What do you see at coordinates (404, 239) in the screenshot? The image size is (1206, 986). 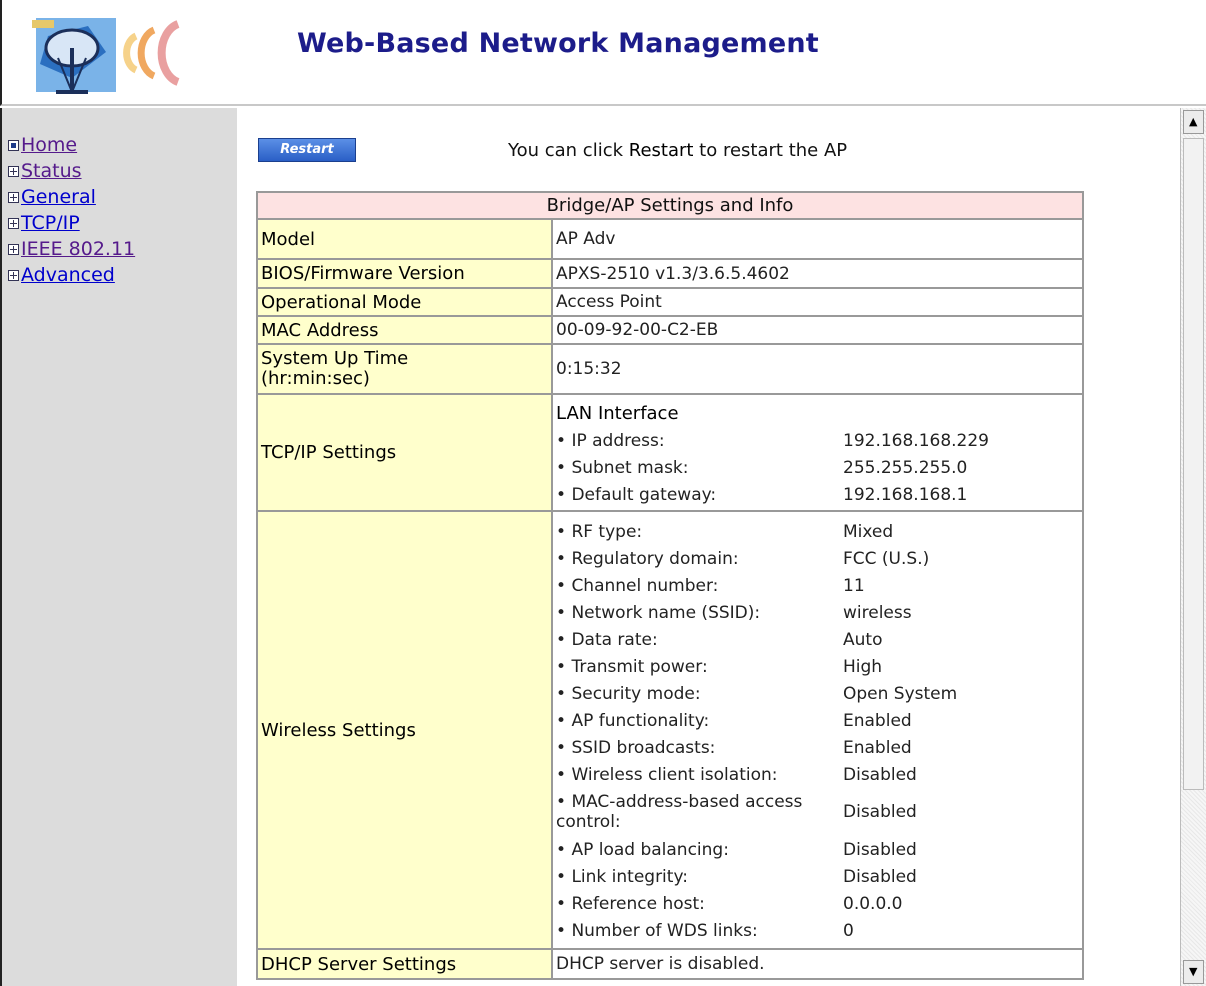 I see `model-label: Model` at bounding box center [404, 239].